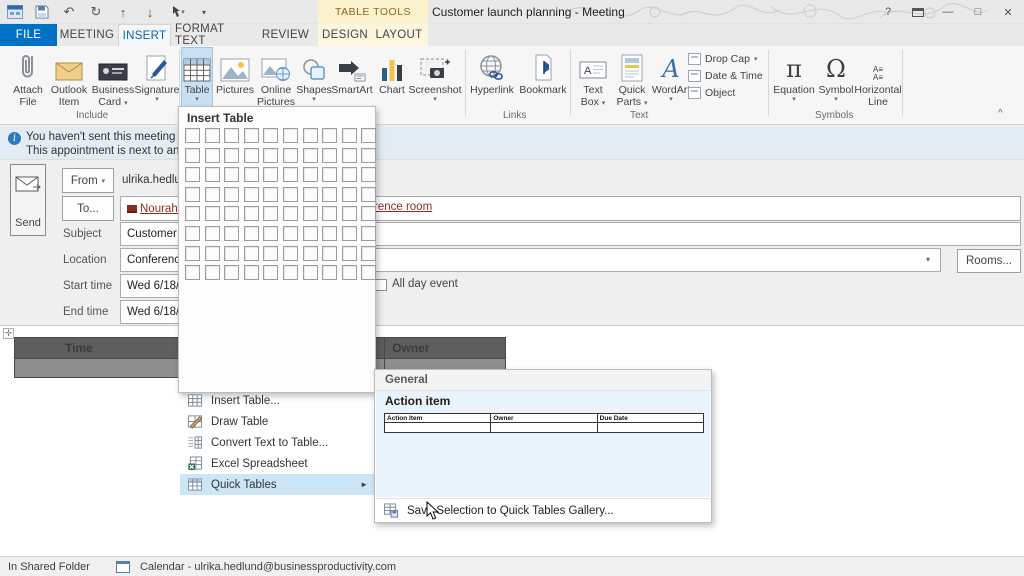 This screenshot has width=1024, height=576. Describe the element at coordinates (978, 12) in the screenshot. I see `maximize-icon: □` at that location.